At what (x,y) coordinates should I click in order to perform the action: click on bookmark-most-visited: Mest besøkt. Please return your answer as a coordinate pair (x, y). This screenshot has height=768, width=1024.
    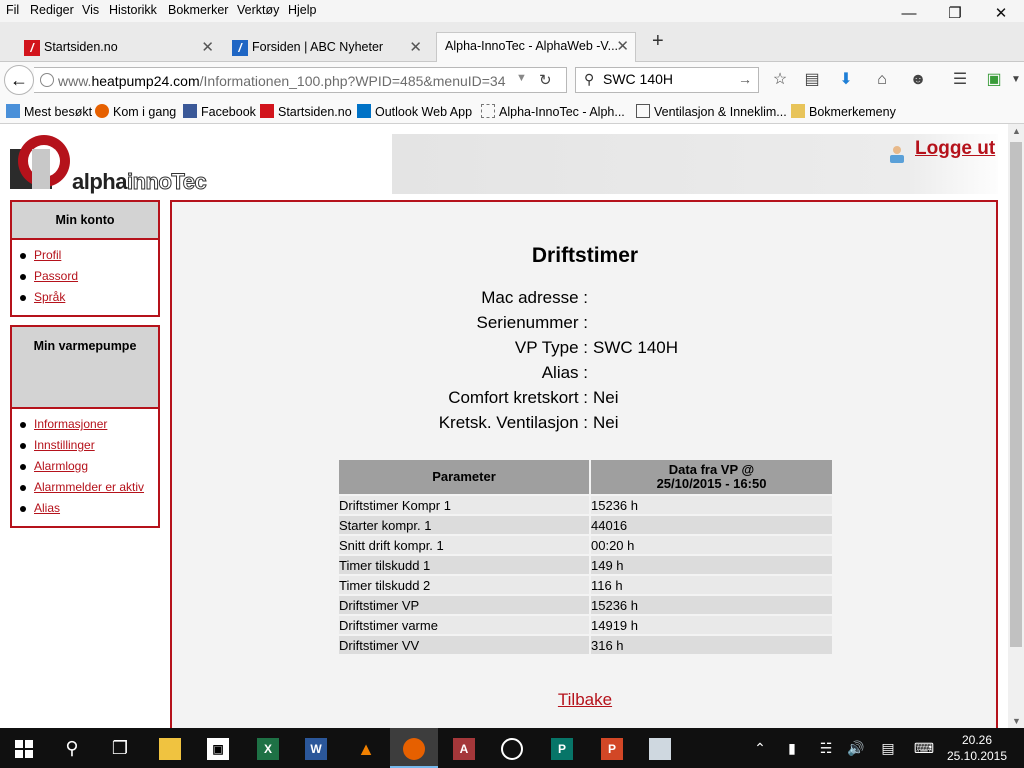
    Looking at the image, I should click on (49, 111).